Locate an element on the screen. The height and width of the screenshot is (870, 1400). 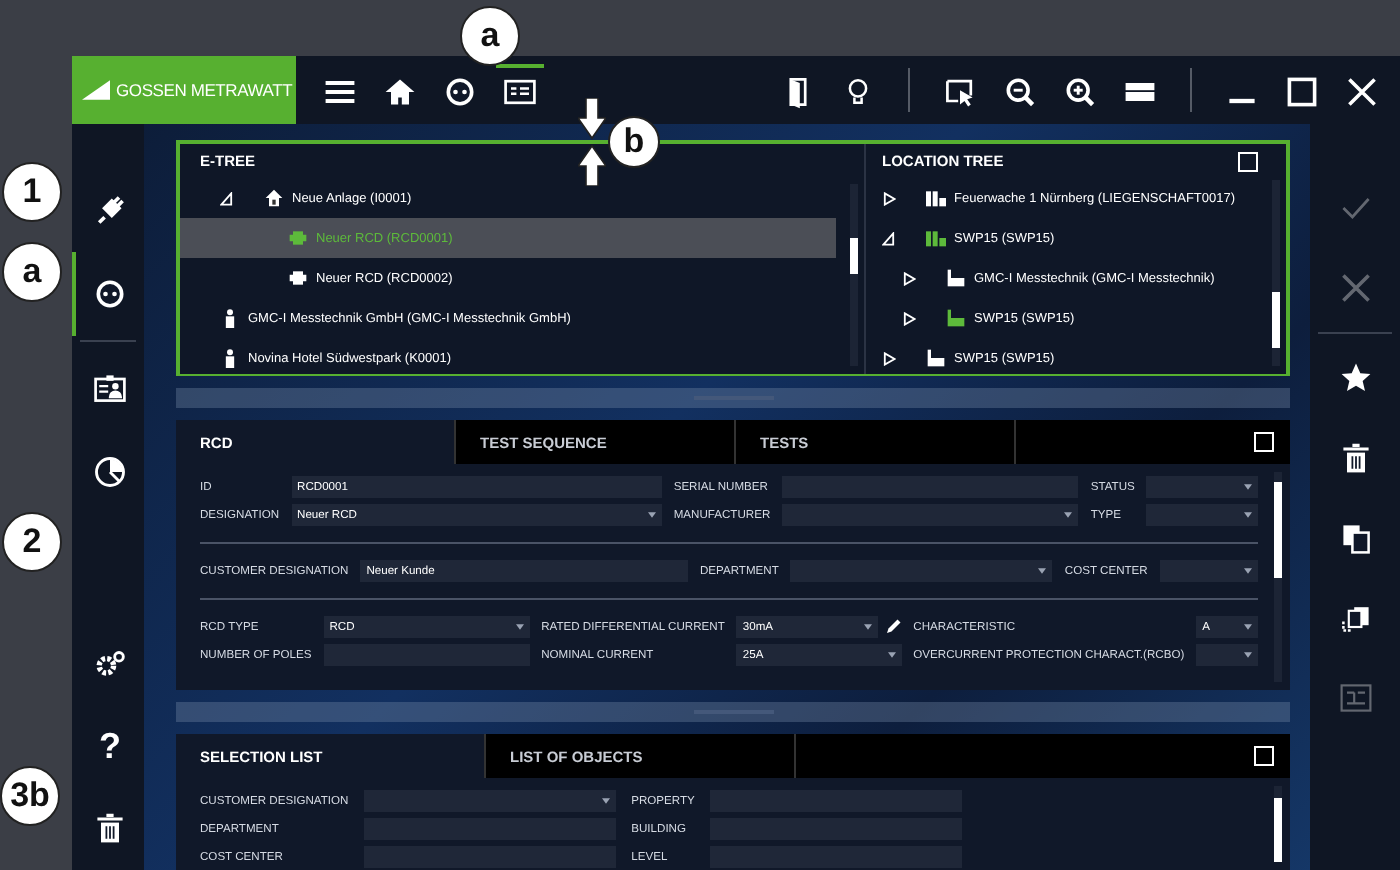
maximize-icon is located at coordinates (1302, 92).